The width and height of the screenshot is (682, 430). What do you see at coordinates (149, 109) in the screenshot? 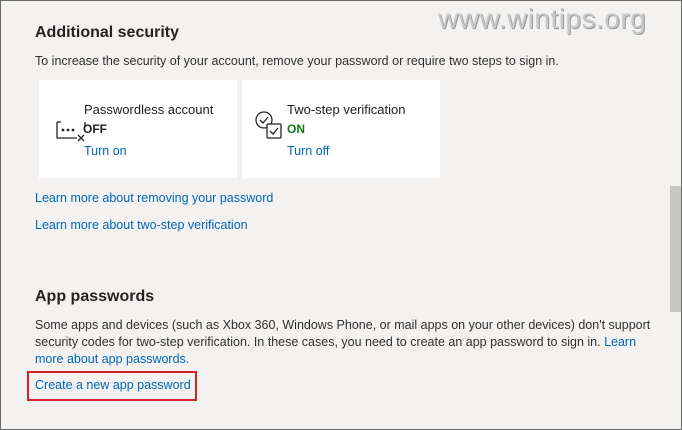
I see `passwordless-account-title: Passwordless account` at bounding box center [149, 109].